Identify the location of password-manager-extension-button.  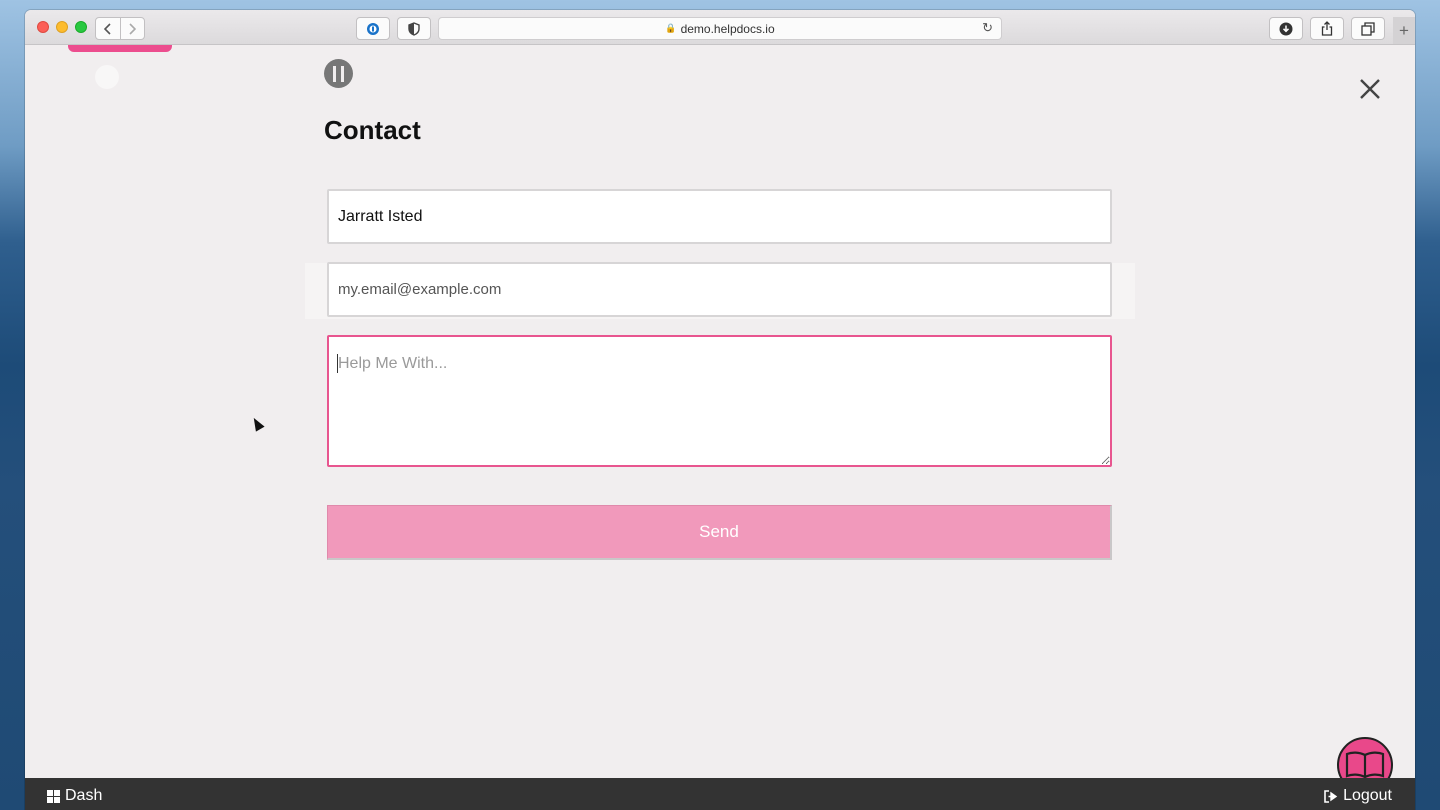
(373, 28).